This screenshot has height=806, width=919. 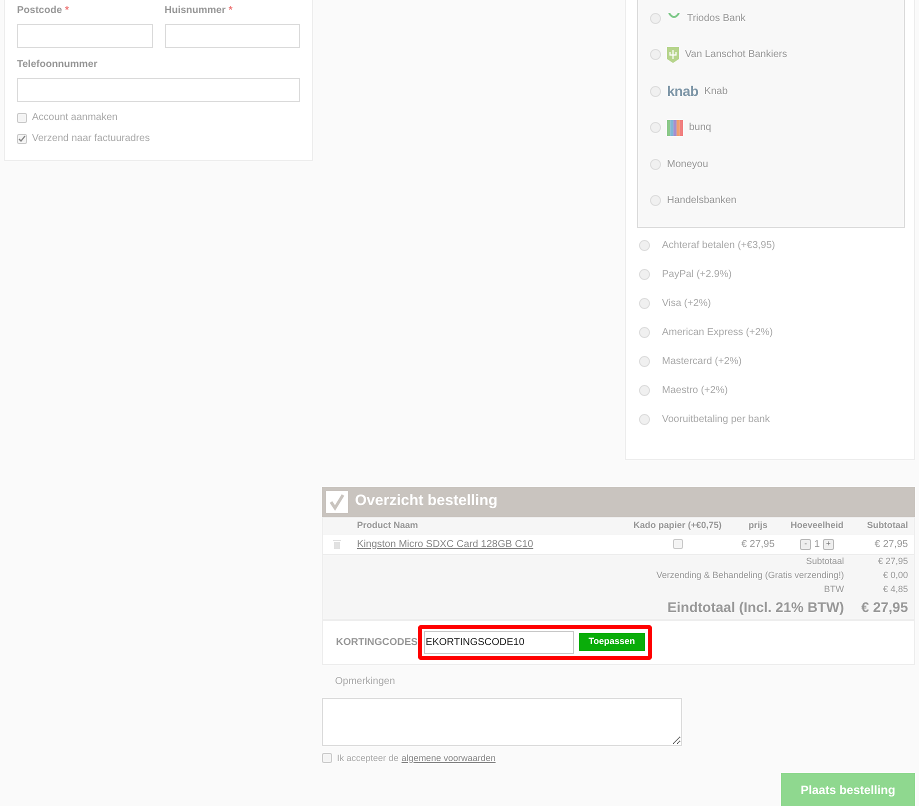 I want to click on discount-label: KORTINGCODES, so click(x=377, y=643).